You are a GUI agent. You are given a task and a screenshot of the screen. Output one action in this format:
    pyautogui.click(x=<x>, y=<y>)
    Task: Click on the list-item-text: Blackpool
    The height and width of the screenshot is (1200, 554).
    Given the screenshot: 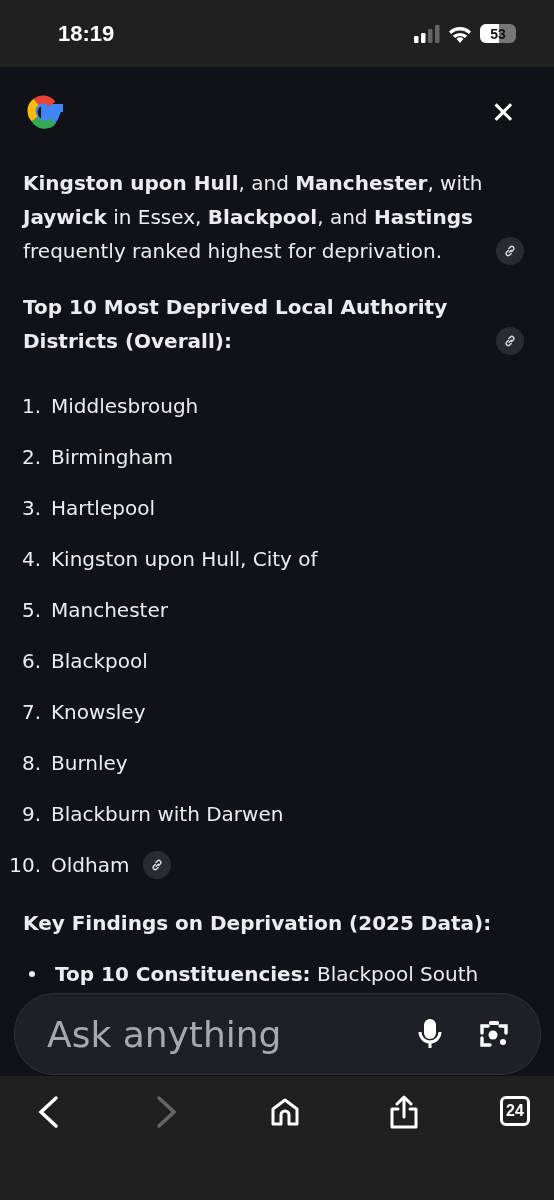 What is the action you would take?
    pyautogui.click(x=99, y=660)
    